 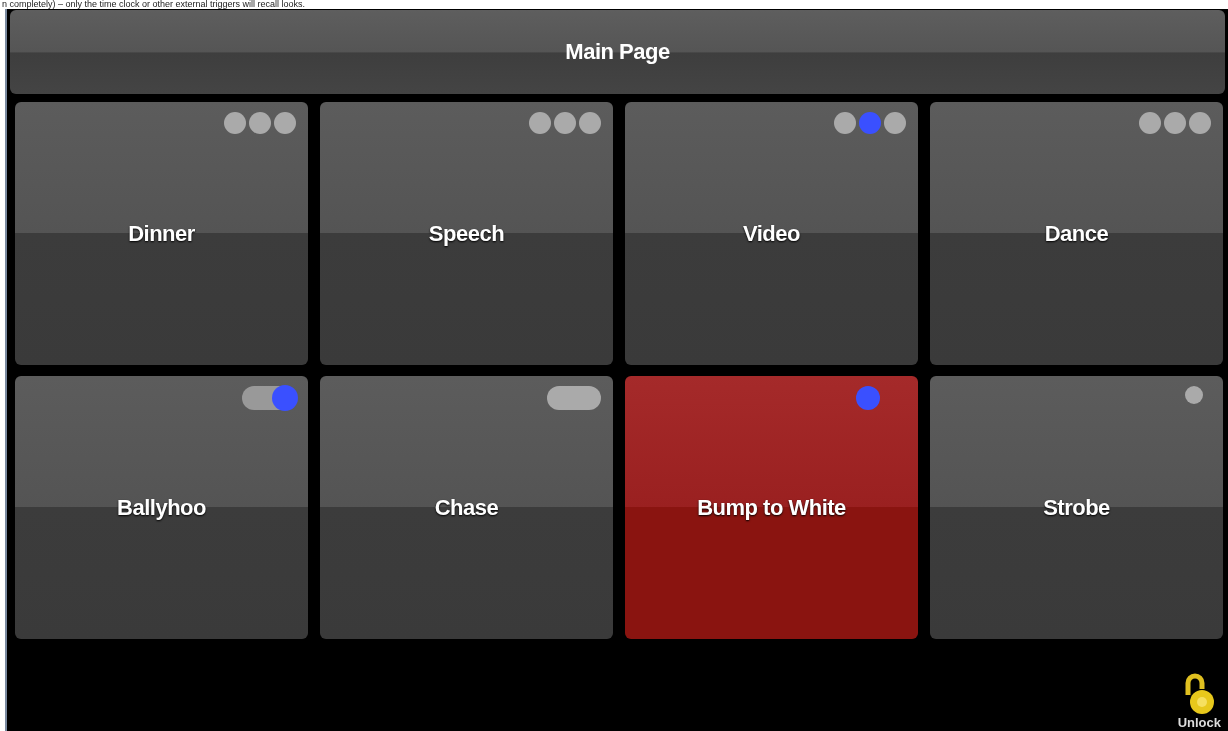 I want to click on cue-button: Dance, so click(x=1076, y=233).